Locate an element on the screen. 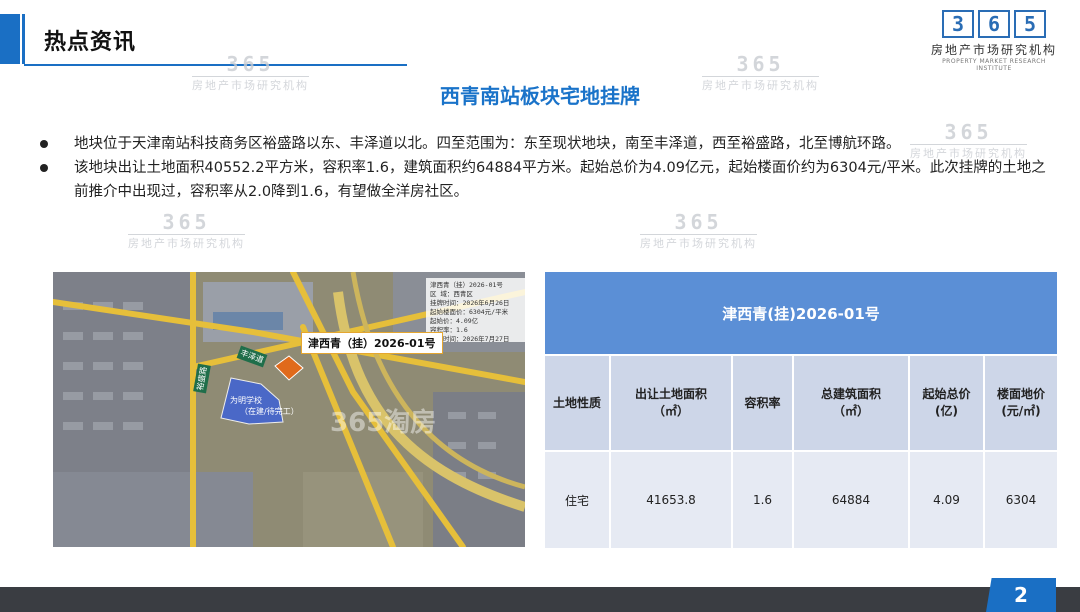  logo-cn-text: 房地产市场研究机构 is located at coordinates (993, 50).